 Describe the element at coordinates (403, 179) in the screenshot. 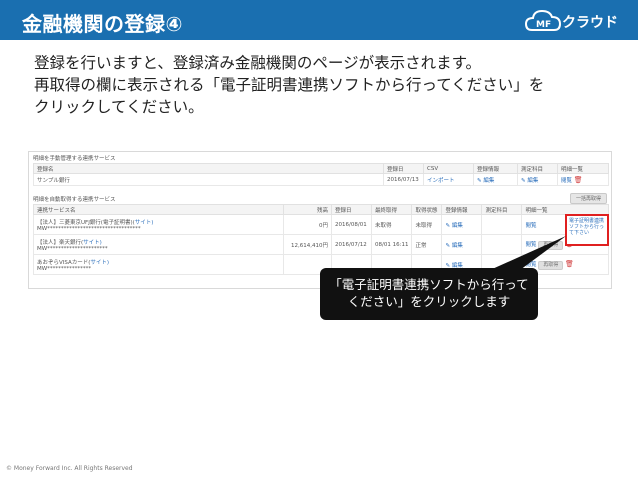

I see `row-date: 2016/07/13` at that location.